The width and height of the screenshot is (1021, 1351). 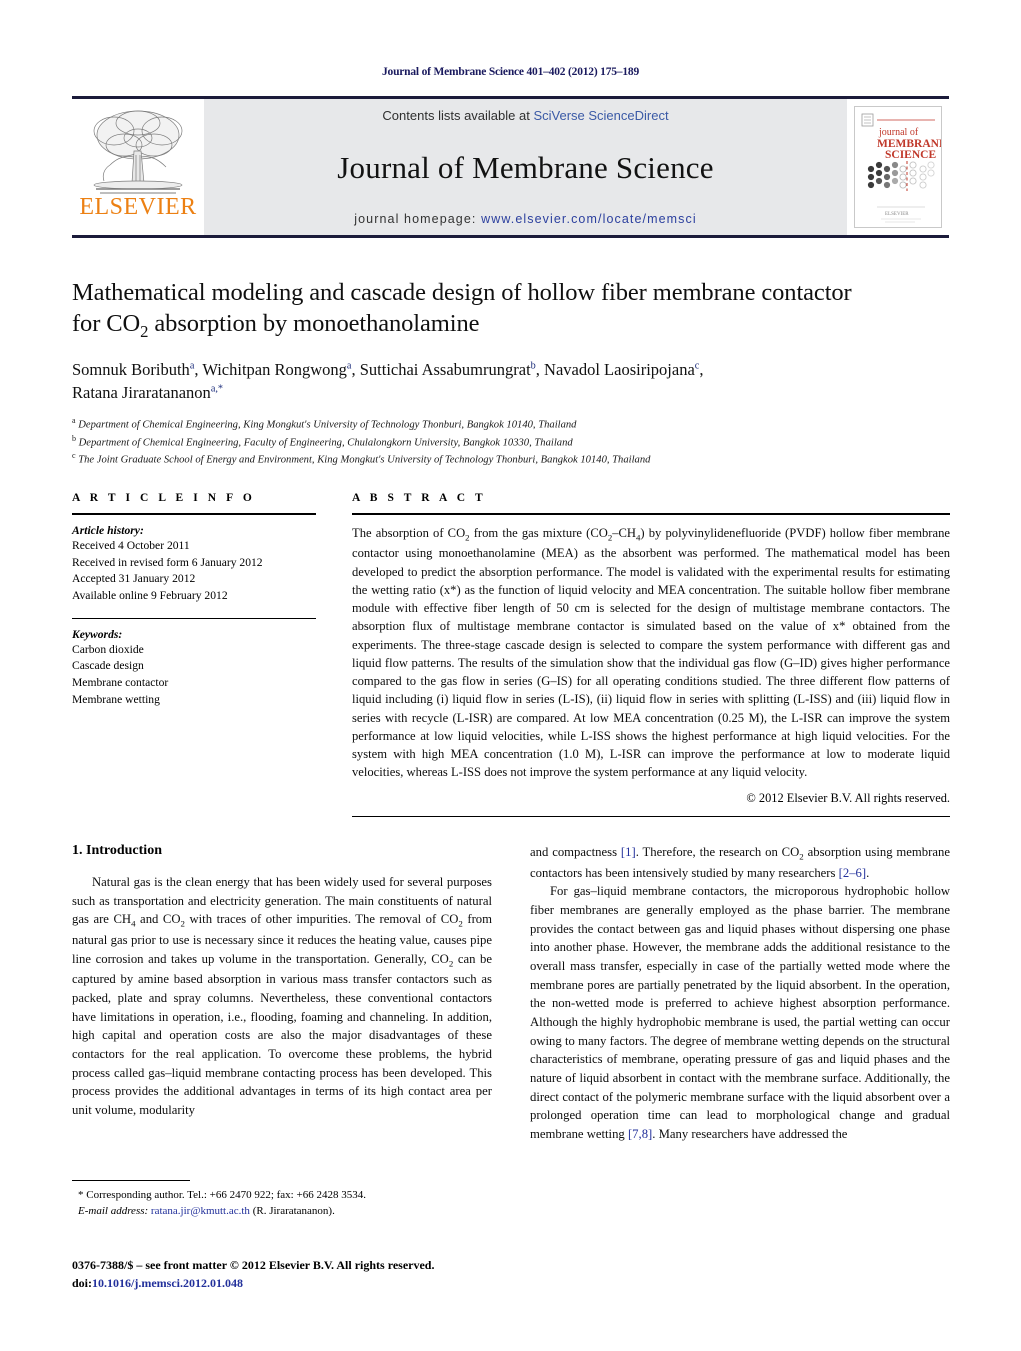 I want to click on author-affil-mark: b, so click(x=533, y=366).